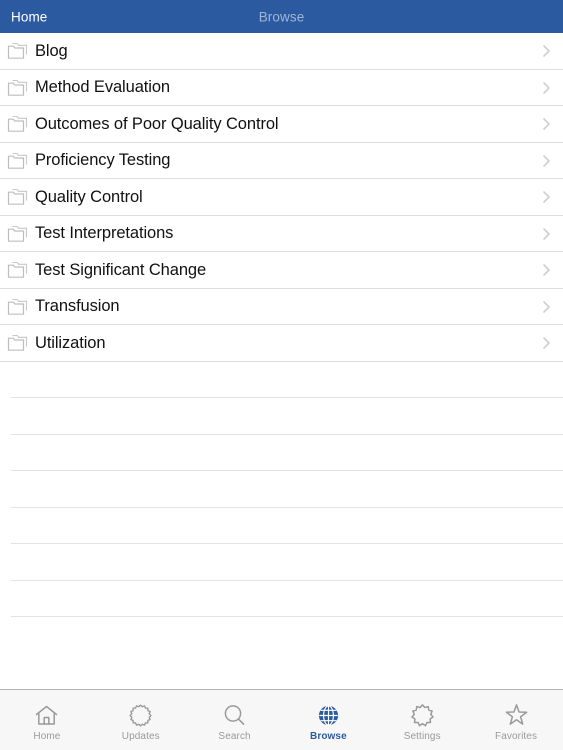 This screenshot has height=750, width=563. I want to click on folder-row-label: Test Interpretations, so click(104, 233).